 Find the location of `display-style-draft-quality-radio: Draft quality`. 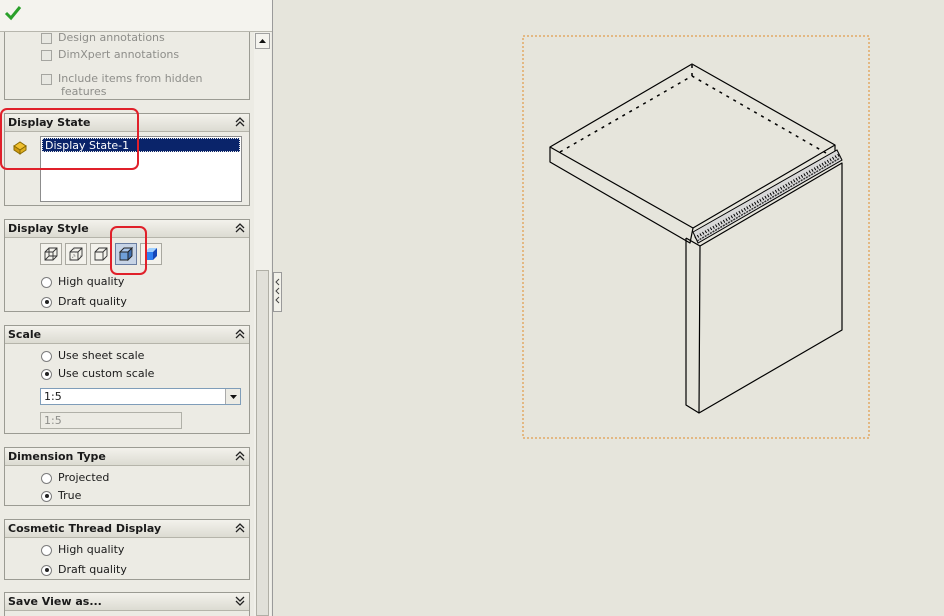

display-style-draft-quality-radio: Draft quality is located at coordinates (84, 301).